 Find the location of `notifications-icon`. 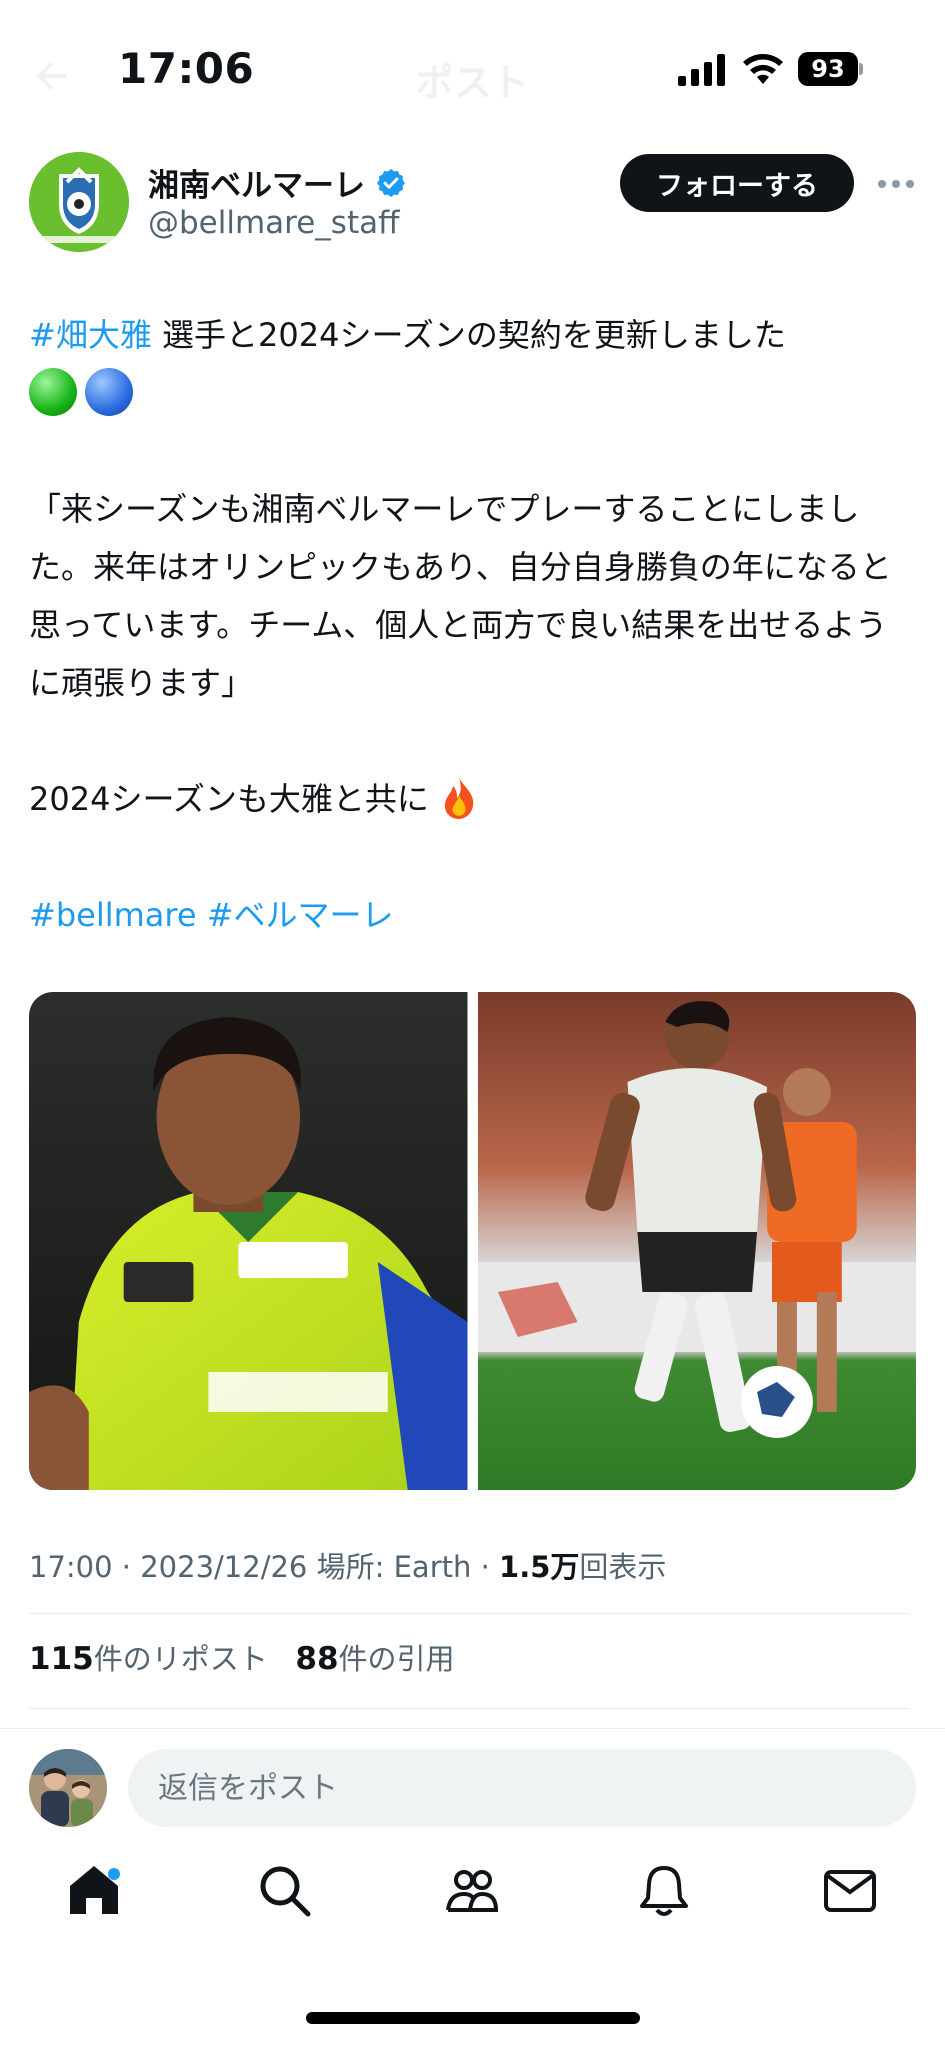

notifications-icon is located at coordinates (664, 1890).